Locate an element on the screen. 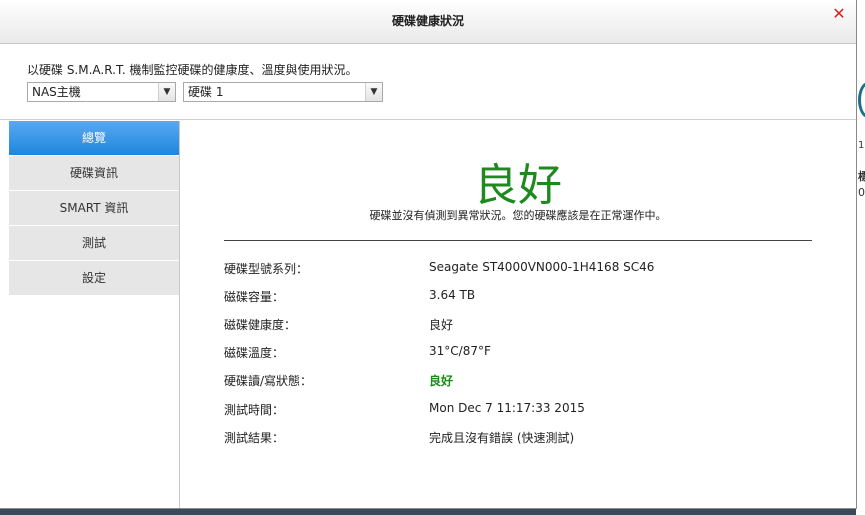 The height and width of the screenshot is (515, 865). disk-select-value: 硬碟 1 is located at coordinates (206, 92).